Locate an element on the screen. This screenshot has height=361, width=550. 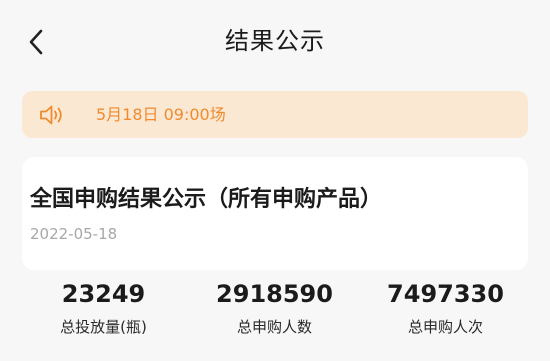
stat-total-applications: 7497330 总申购人次 is located at coordinates (445, 307).